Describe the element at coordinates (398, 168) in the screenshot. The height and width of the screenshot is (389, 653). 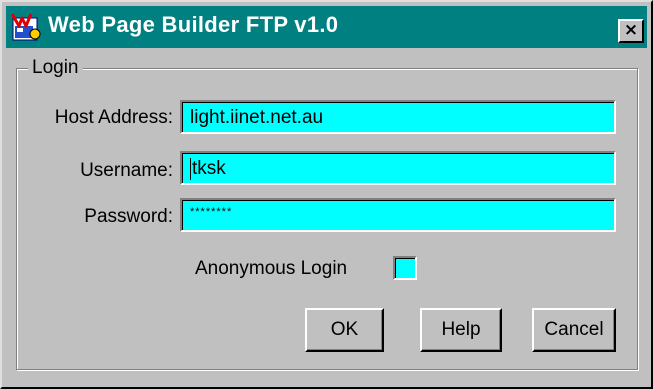
I see `username-input: tksk` at that location.